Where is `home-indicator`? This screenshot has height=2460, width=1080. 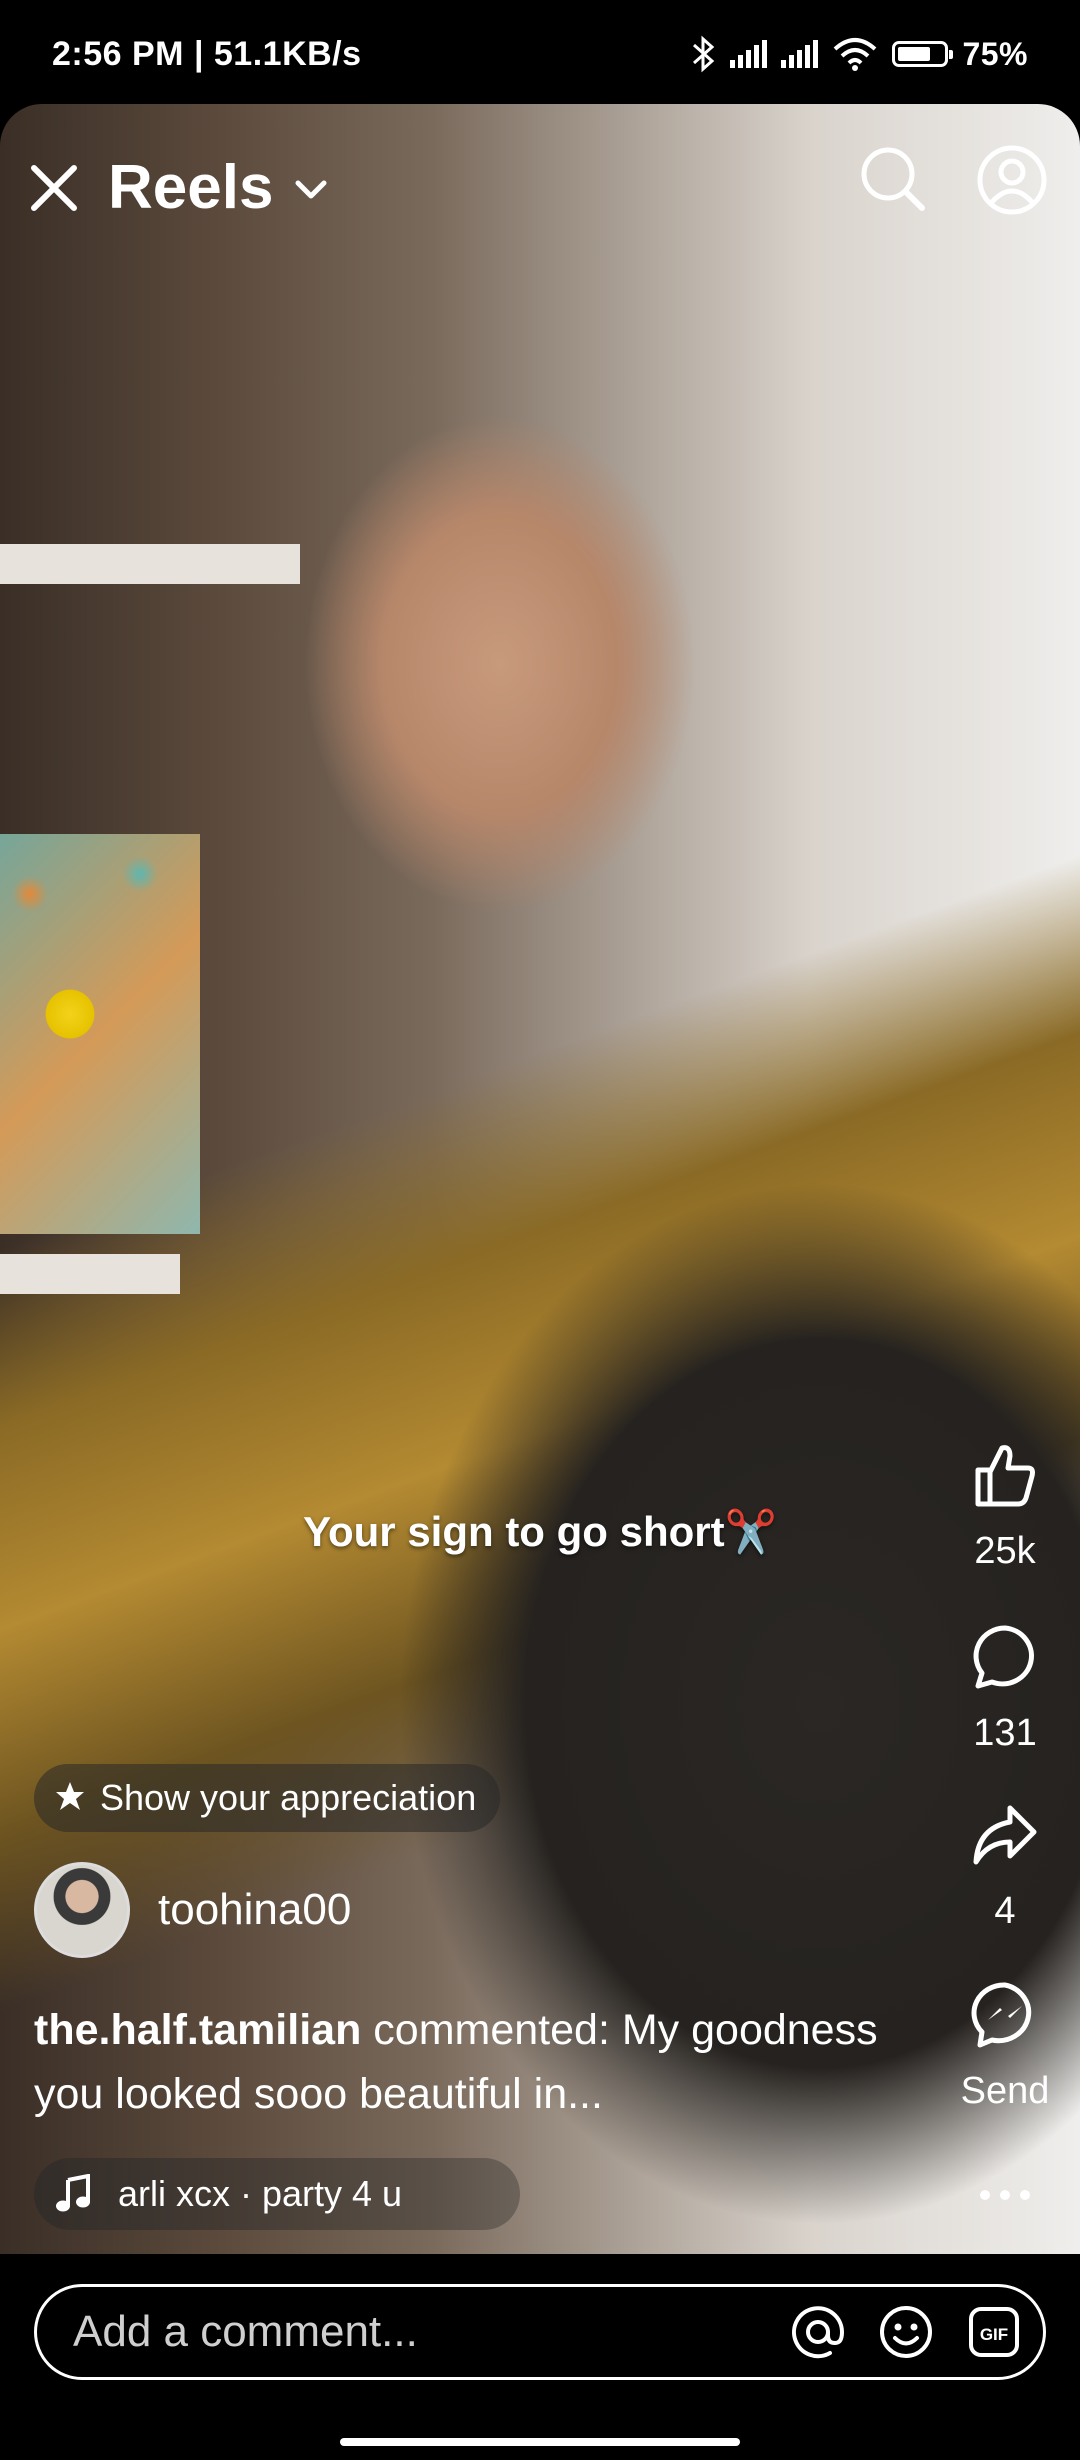 home-indicator is located at coordinates (540, 2442).